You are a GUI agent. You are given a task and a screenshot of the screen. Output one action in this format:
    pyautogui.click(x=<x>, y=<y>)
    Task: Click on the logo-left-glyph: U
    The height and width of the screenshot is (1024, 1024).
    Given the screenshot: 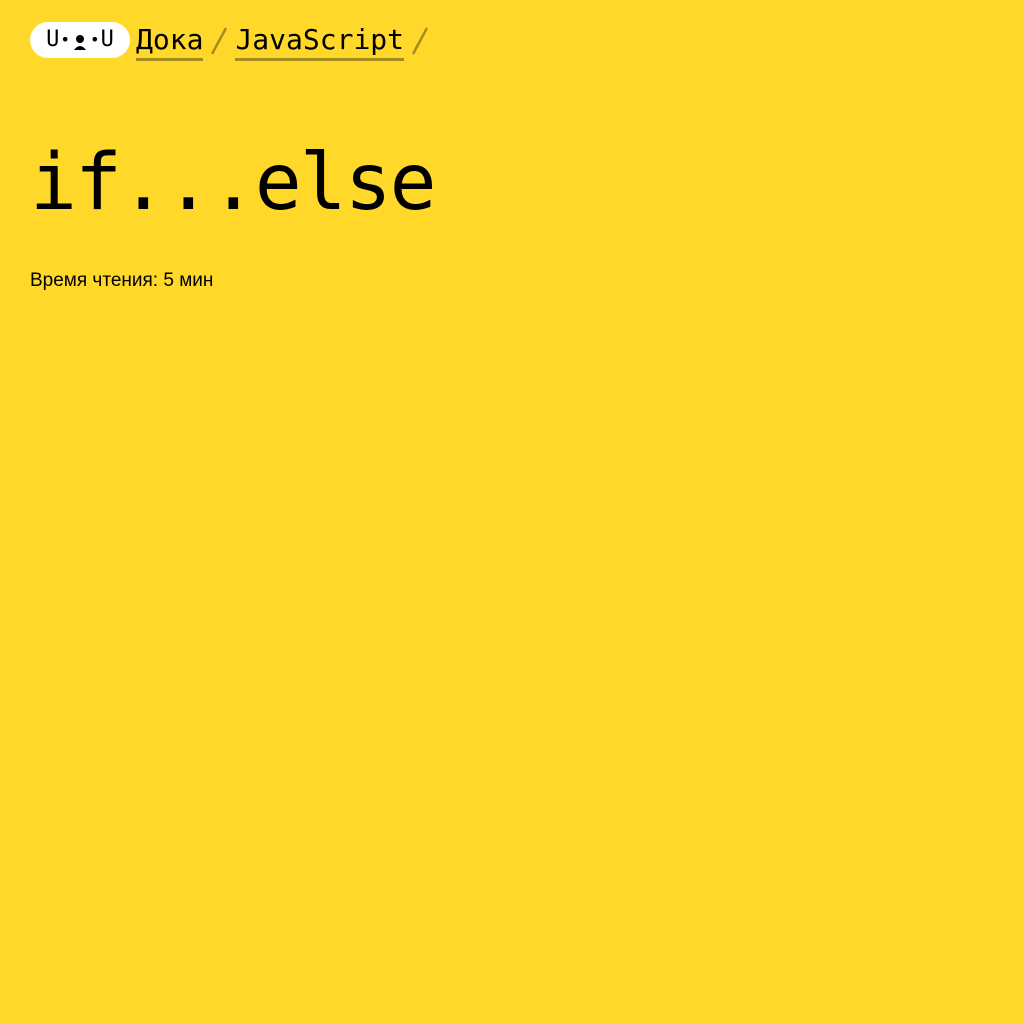 What is the action you would take?
    pyautogui.click(x=53, y=39)
    